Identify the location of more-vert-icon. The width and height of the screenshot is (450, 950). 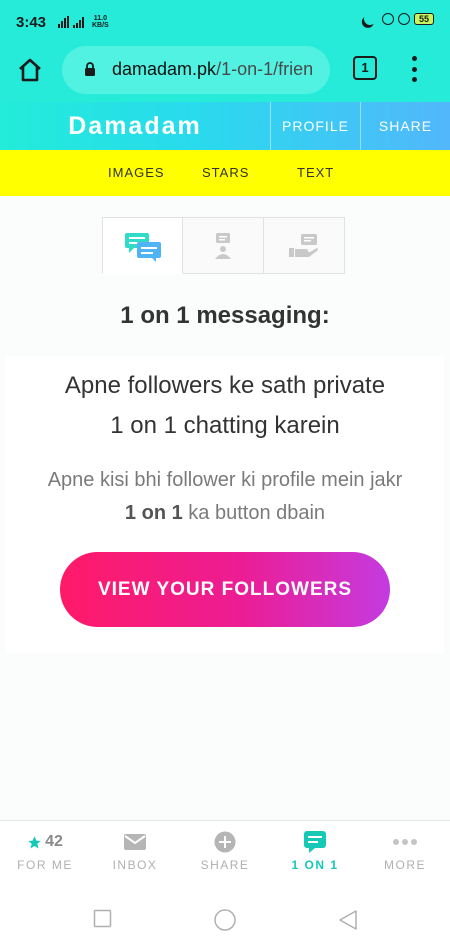
(414, 69).